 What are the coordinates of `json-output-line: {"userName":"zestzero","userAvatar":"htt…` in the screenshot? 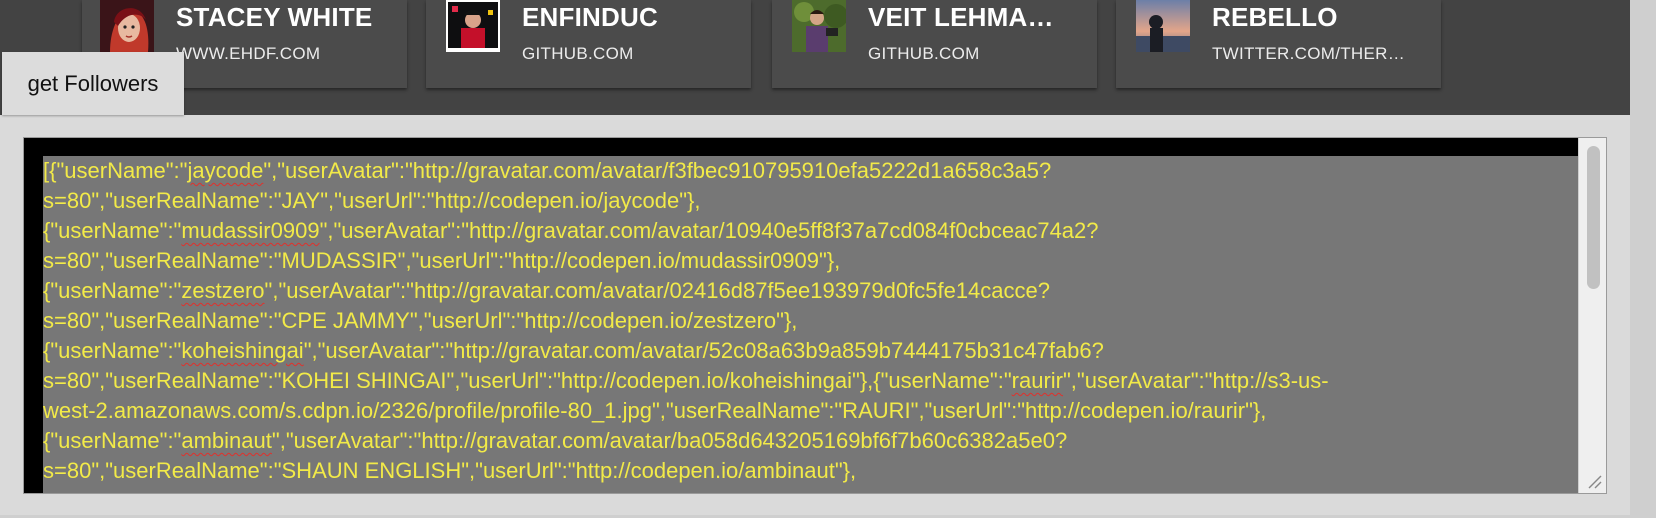 It's located at (546, 290).